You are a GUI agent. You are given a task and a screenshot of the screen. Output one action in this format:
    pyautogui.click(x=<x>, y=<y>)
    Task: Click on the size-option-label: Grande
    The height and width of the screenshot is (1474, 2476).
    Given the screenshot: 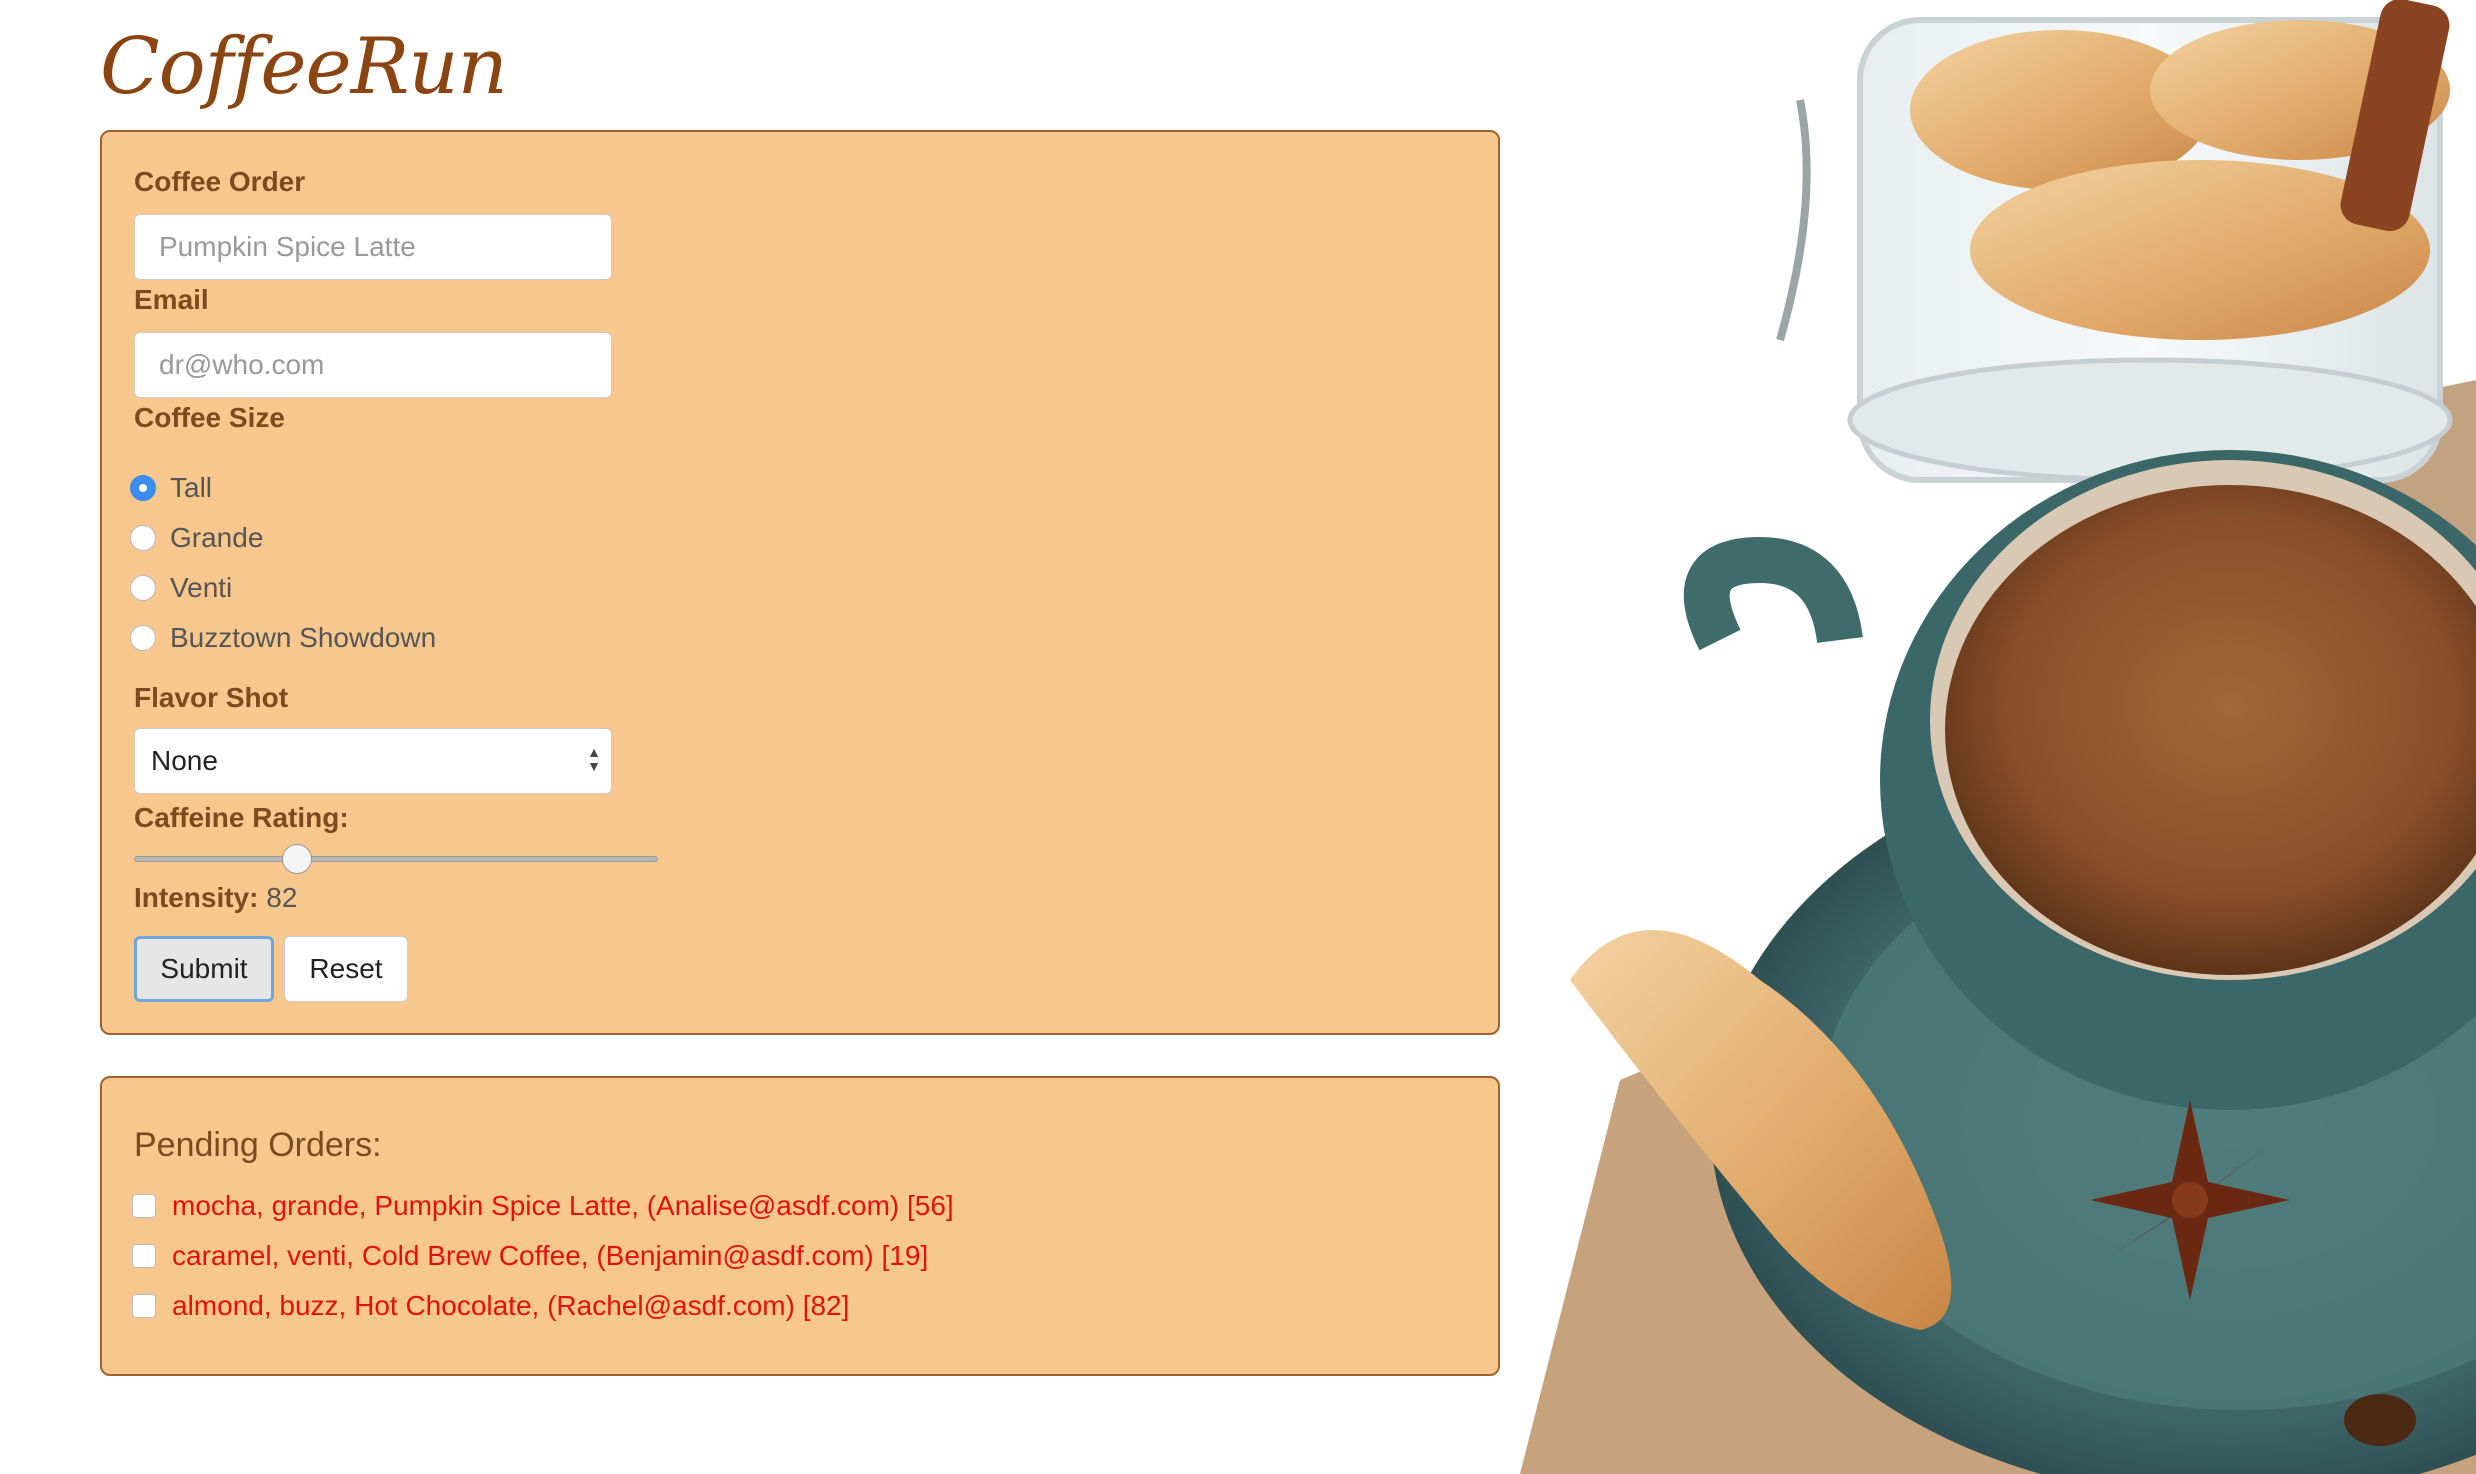 What is the action you would take?
    pyautogui.click(x=217, y=537)
    